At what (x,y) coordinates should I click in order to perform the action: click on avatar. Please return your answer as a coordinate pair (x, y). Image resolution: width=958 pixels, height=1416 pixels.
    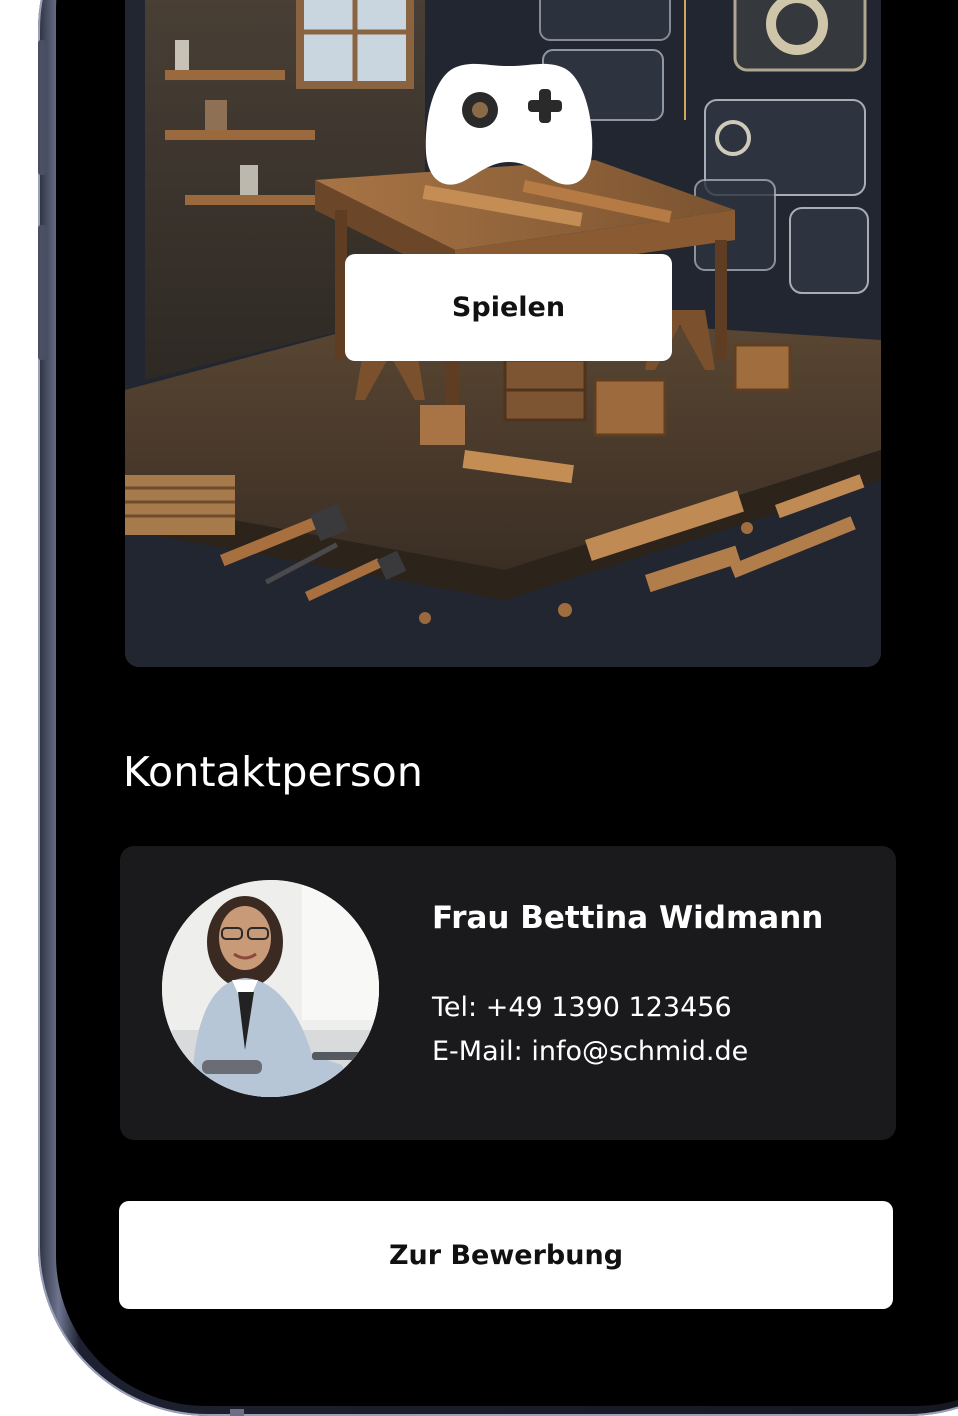
    Looking at the image, I should click on (270, 988).